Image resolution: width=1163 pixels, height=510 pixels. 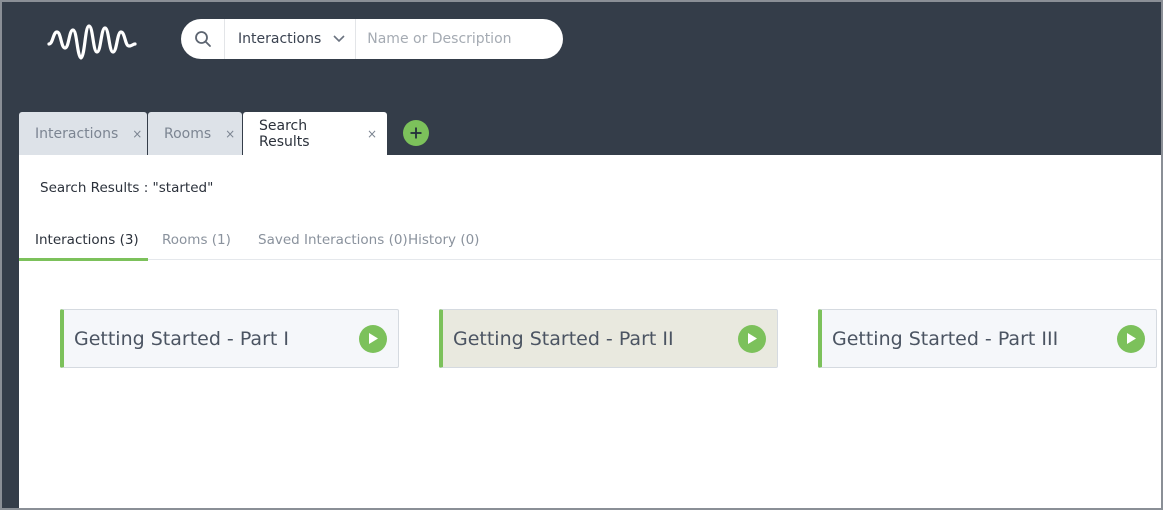 I want to click on plus-icon, so click(x=416, y=133).